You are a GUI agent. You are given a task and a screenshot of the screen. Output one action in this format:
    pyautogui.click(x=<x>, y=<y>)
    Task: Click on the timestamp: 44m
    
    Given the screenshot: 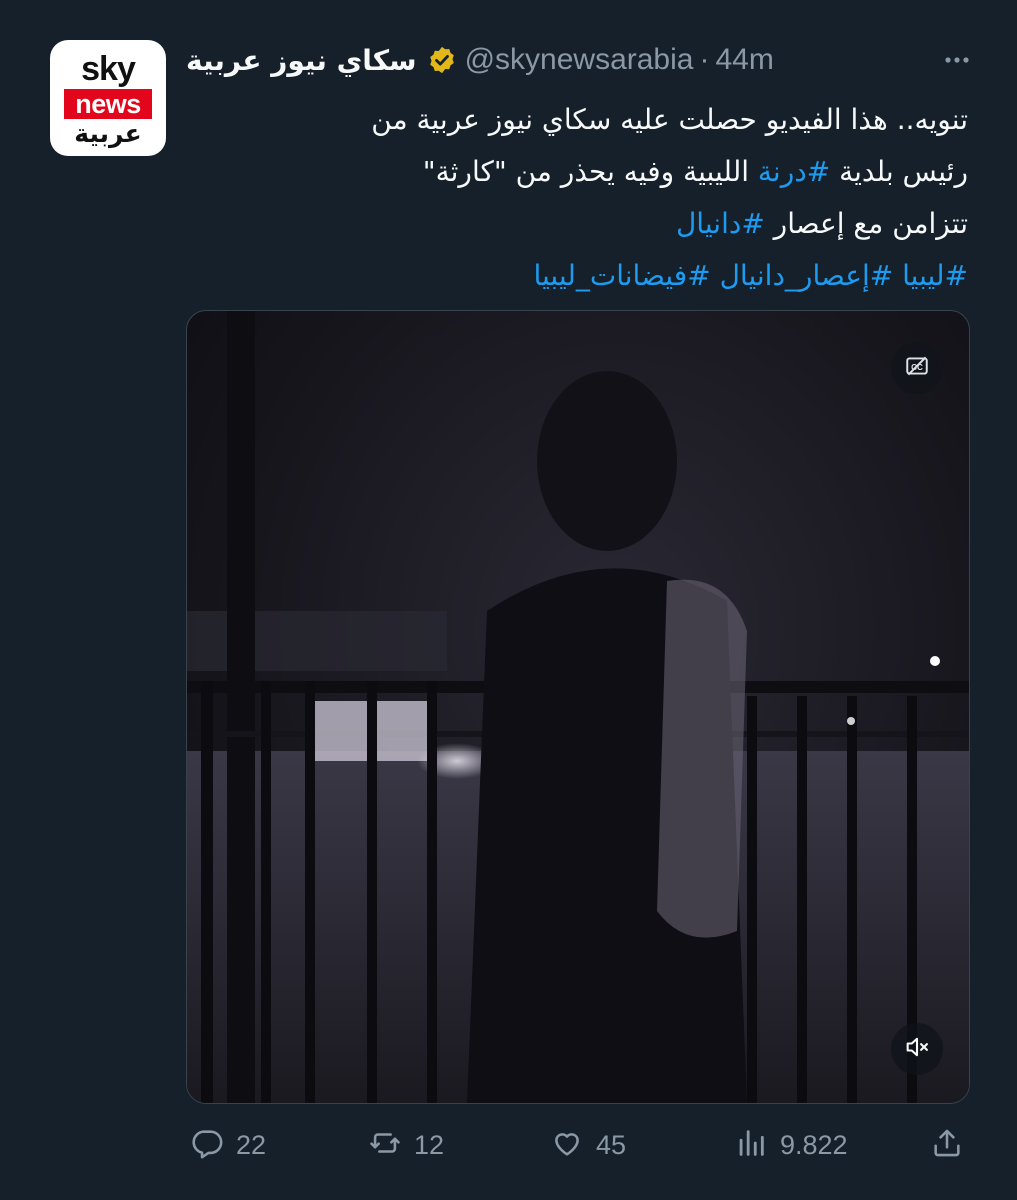 What is the action you would take?
    pyautogui.click(x=744, y=60)
    